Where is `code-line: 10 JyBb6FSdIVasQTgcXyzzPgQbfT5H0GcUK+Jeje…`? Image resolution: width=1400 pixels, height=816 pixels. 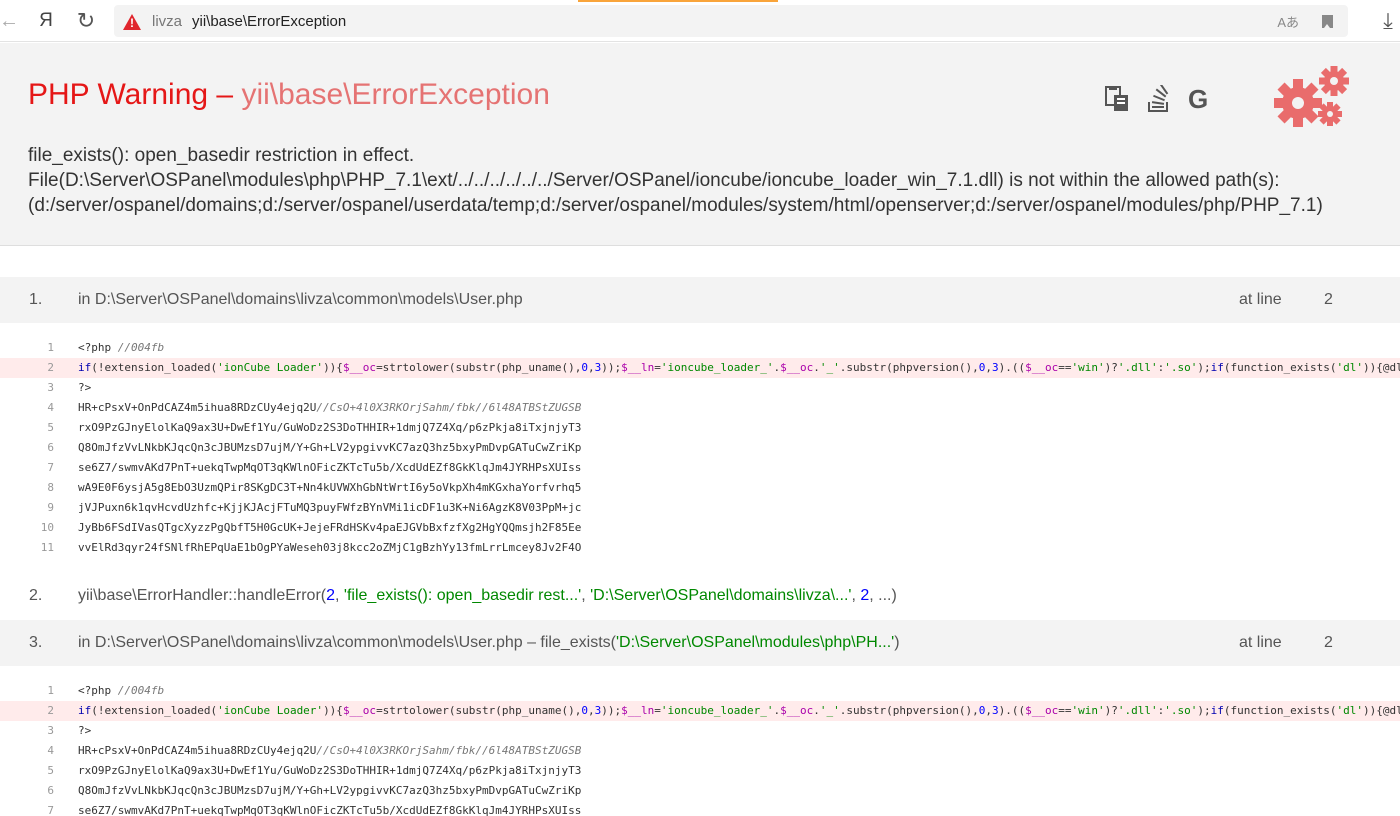 code-line: 10 JyBb6FSdIVasQTgcXyzzPgQbfT5H0GcUK+Jeje… is located at coordinates (700, 528).